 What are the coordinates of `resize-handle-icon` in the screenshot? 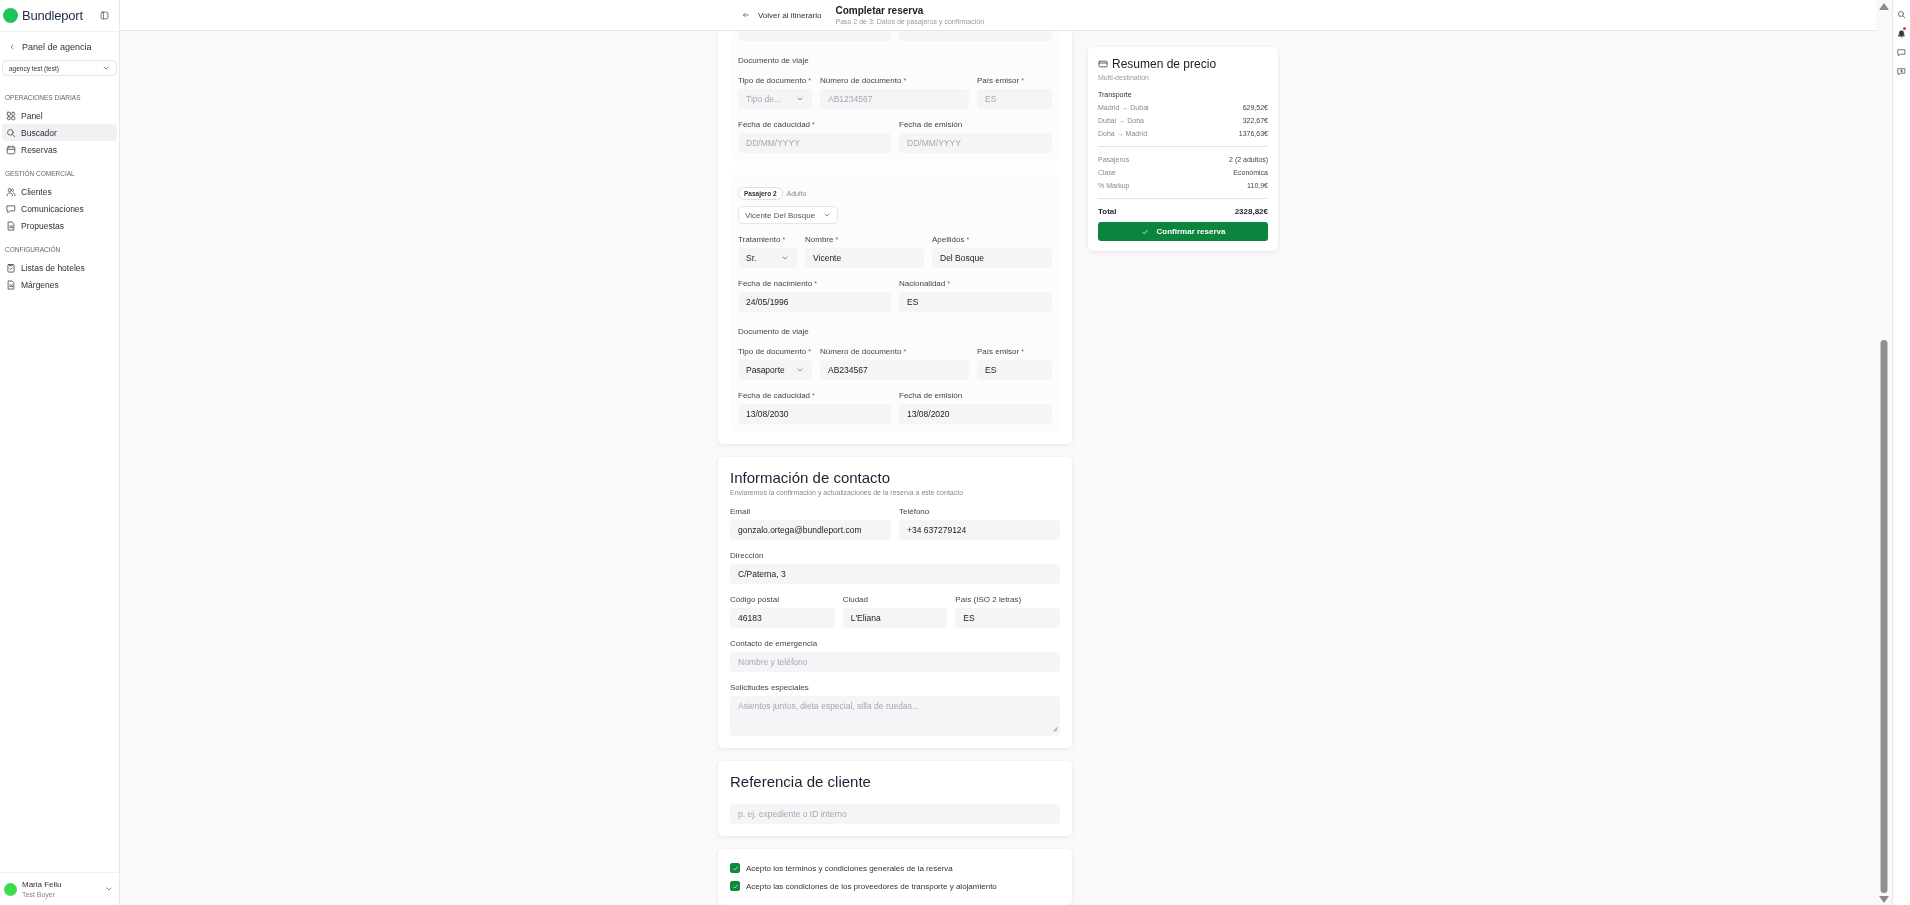 It's located at (1054, 728).